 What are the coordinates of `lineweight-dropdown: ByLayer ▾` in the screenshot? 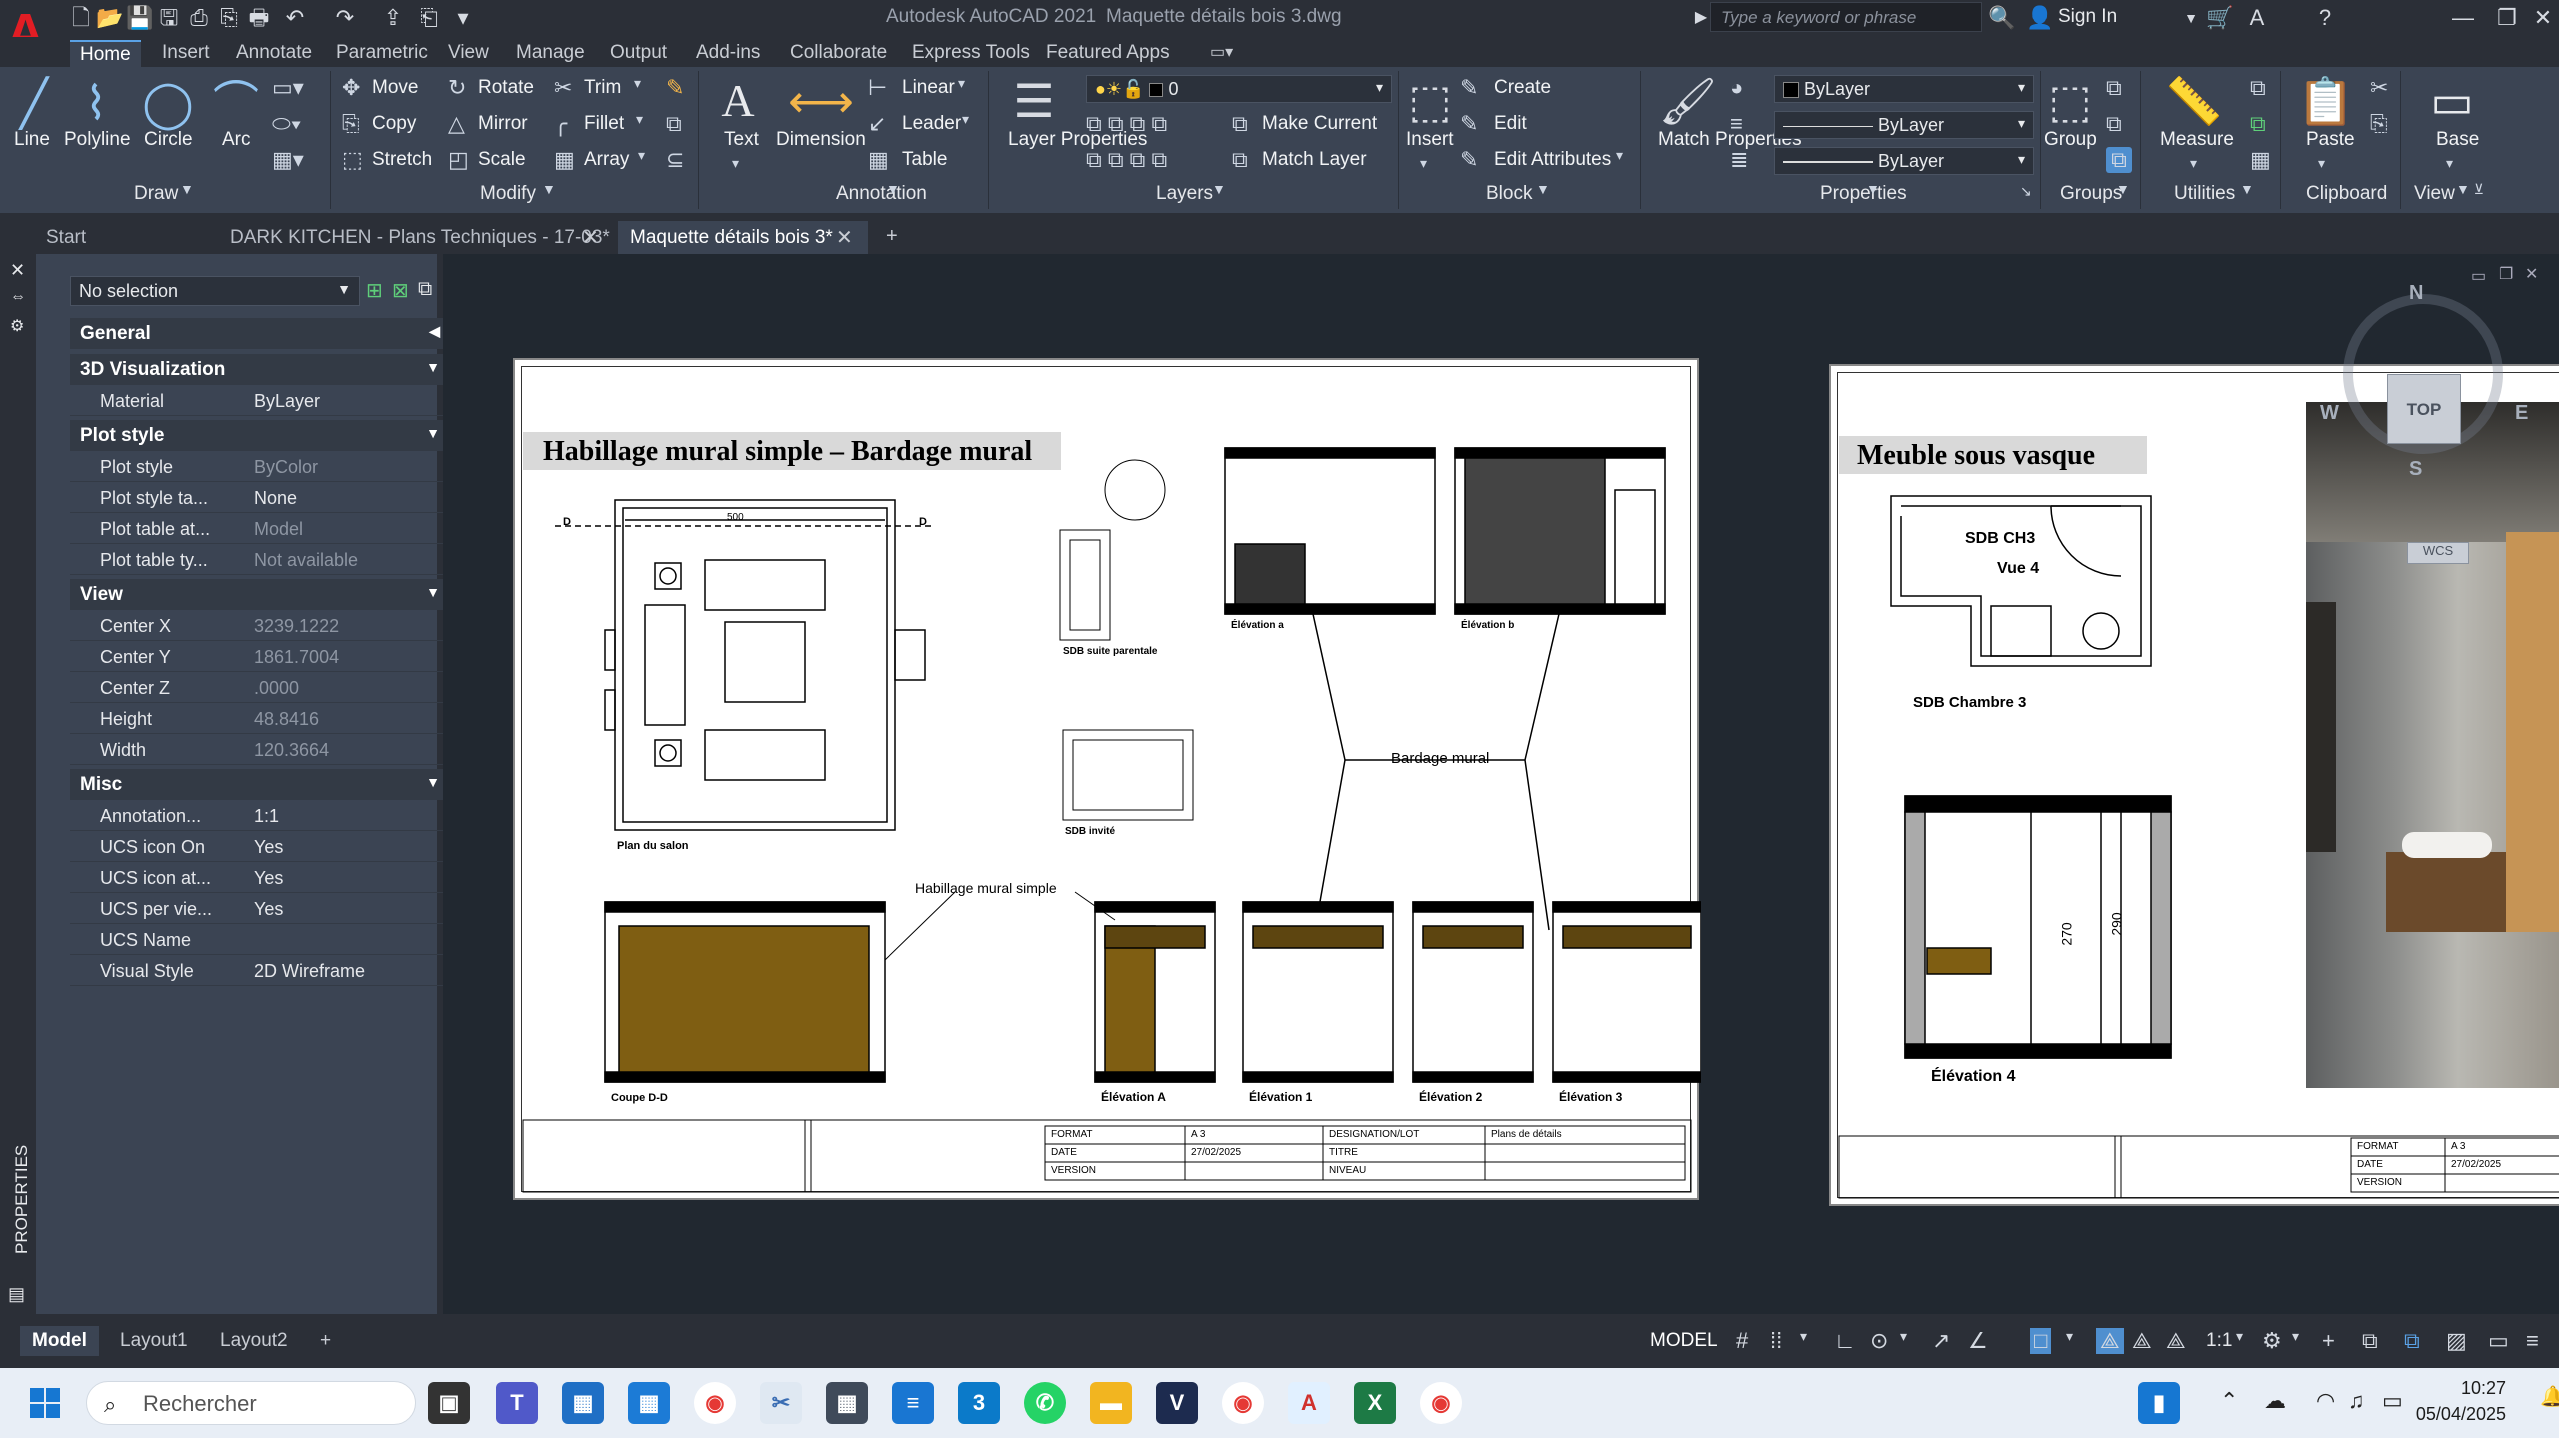 It's located at (1904, 161).